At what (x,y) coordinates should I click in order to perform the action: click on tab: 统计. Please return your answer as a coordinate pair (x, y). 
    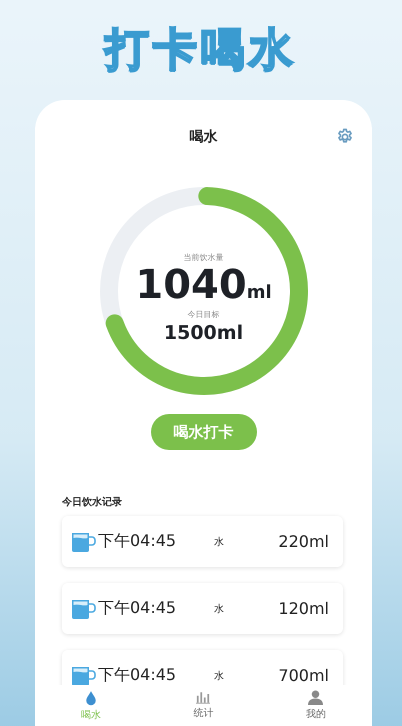
    Looking at the image, I should click on (203, 705).